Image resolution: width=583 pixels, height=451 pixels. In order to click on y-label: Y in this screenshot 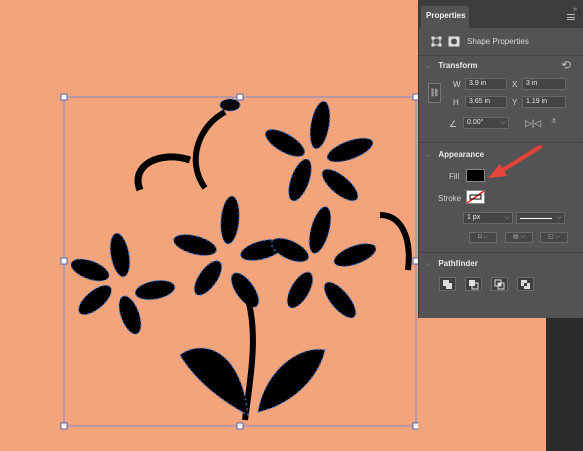, I will do `click(515, 102)`.